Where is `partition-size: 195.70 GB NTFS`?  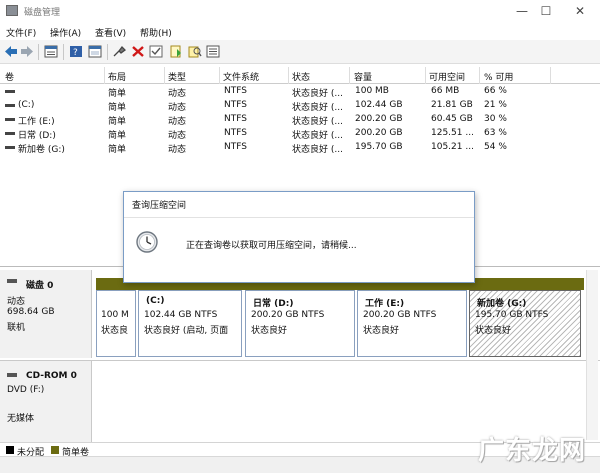
partition-size: 195.70 GB NTFS is located at coordinates (512, 315).